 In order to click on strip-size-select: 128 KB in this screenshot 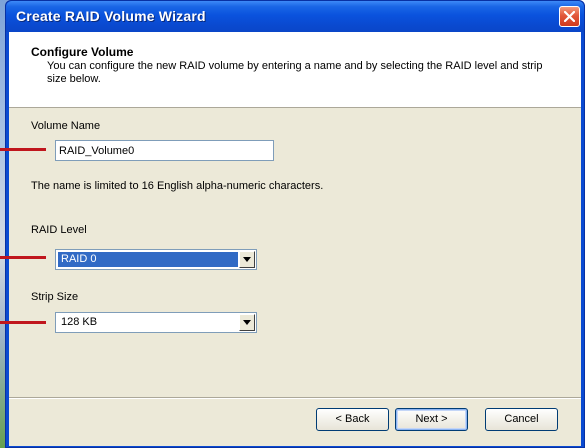, I will do `click(156, 322)`.